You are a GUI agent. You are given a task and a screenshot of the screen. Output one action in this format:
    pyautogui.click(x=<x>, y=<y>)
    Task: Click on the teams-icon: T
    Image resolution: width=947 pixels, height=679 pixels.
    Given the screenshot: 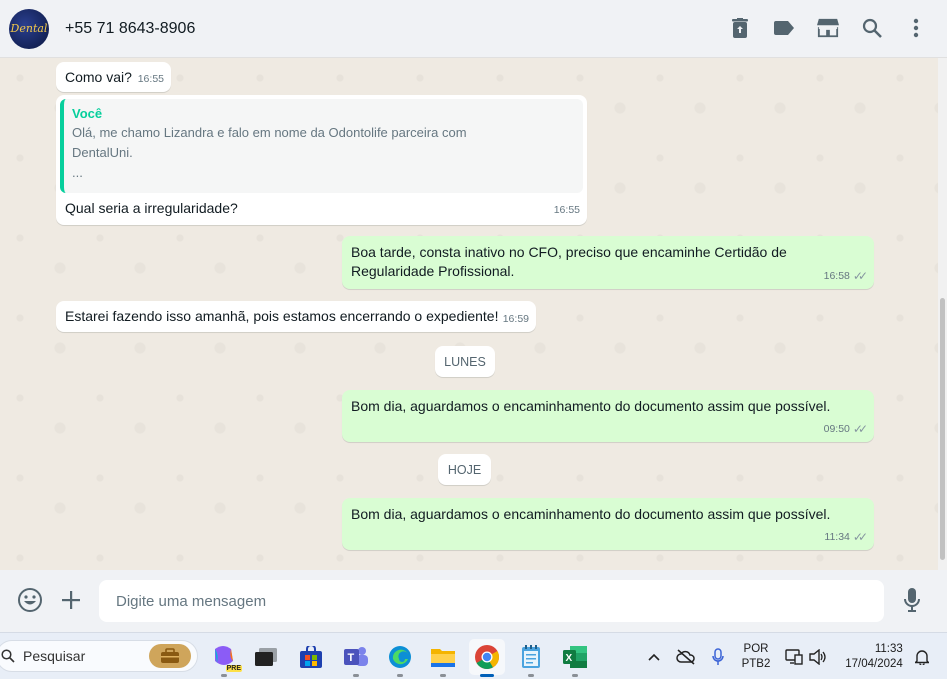 What is the action you would take?
    pyautogui.click(x=356, y=658)
    